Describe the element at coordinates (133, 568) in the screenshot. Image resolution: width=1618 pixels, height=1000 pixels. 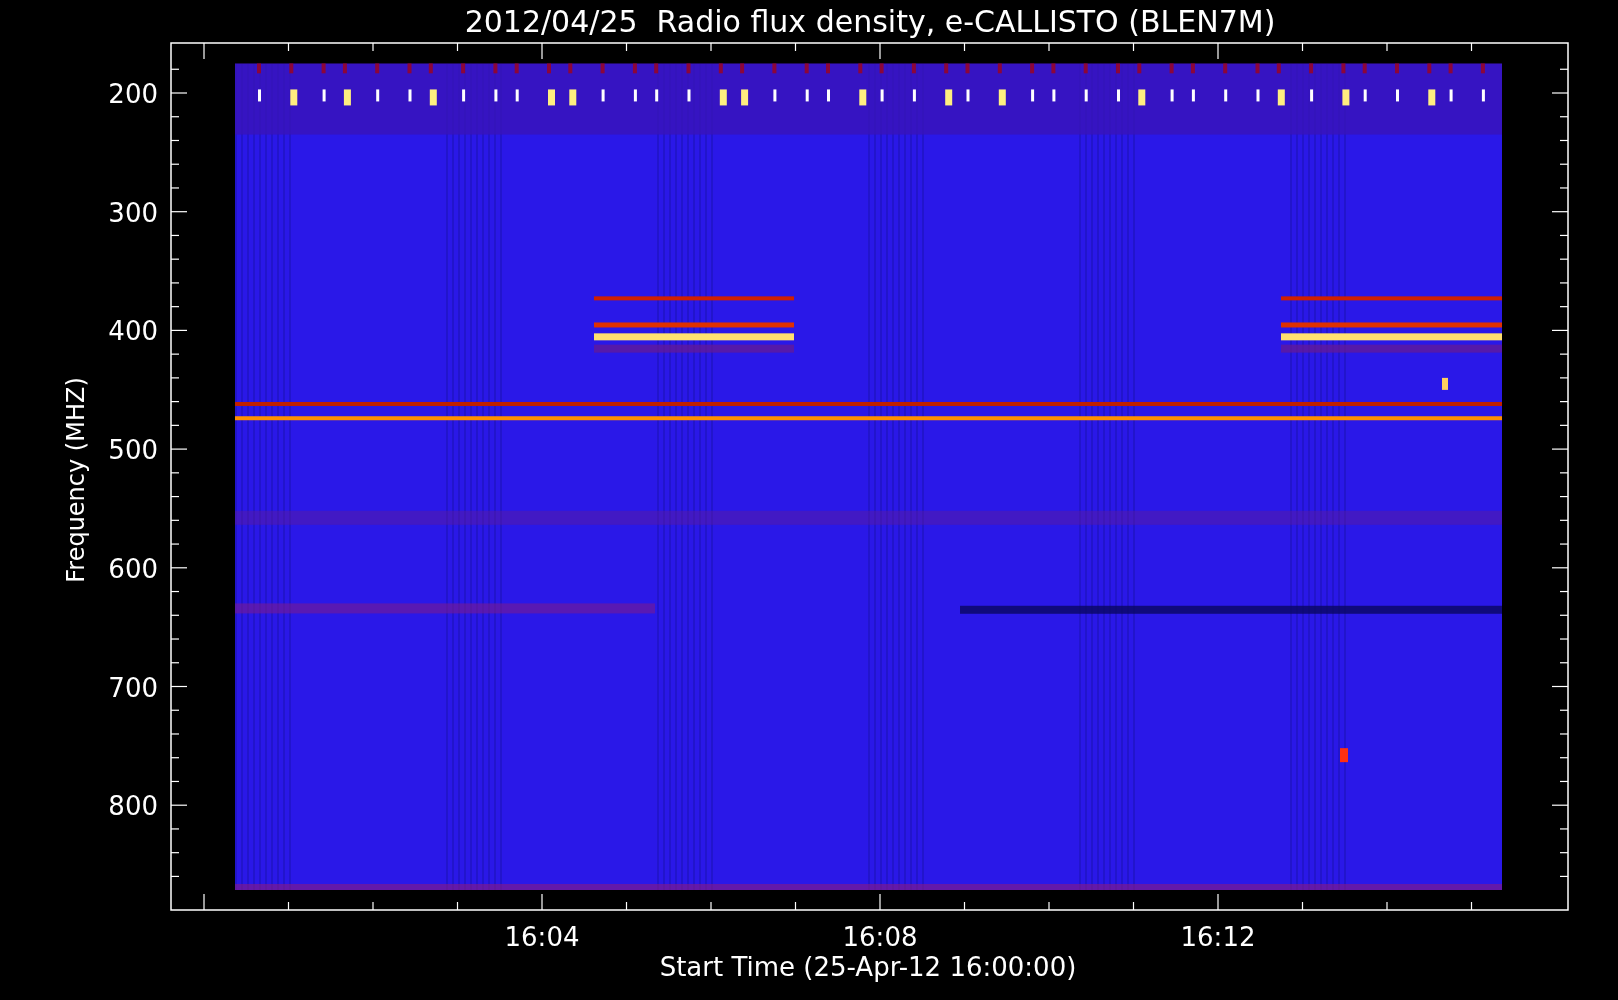
I see `y-tick-label: 600` at that location.